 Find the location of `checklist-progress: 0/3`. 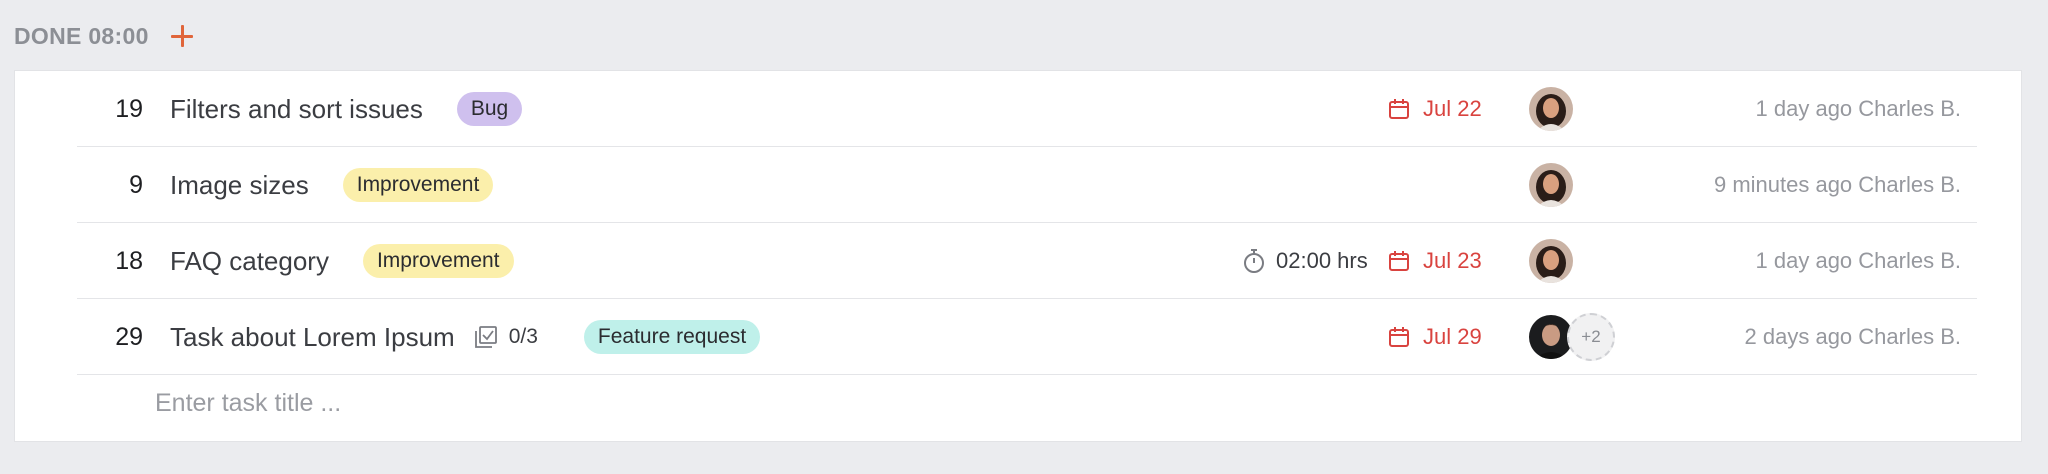

checklist-progress: 0/3 is located at coordinates (505, 337).